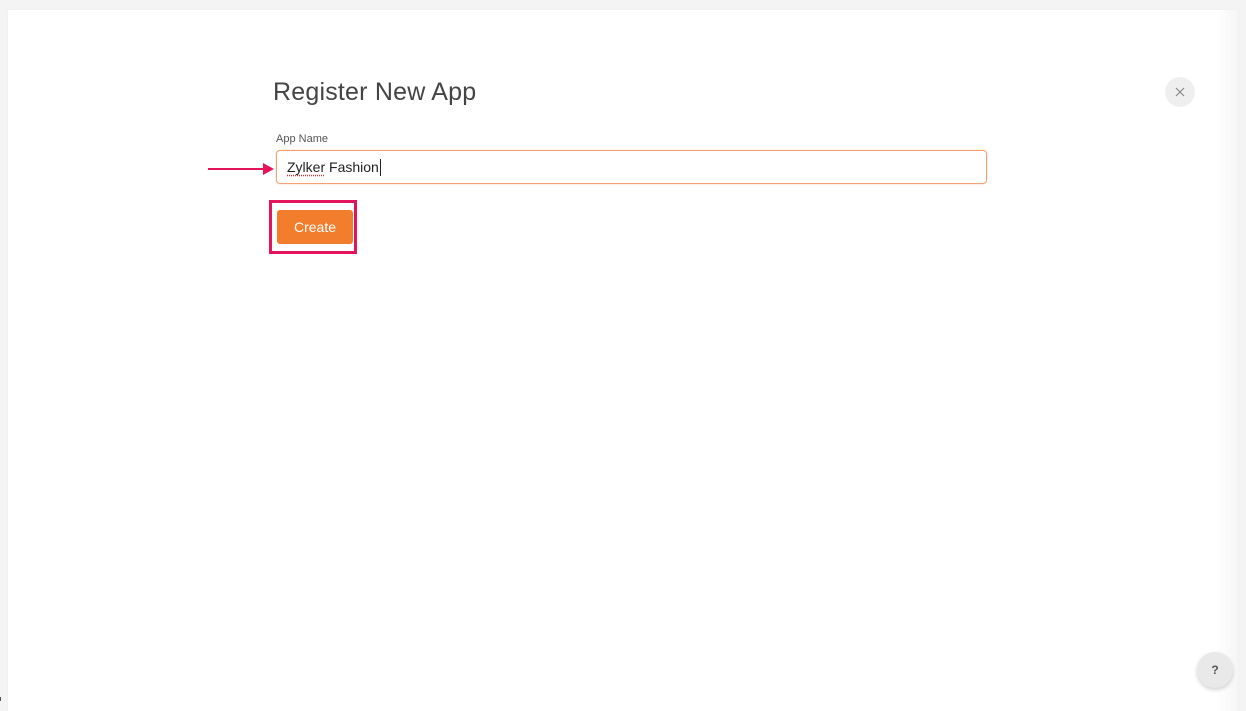 The height and width of the screenshot is (711, 1246). I want to click on close-button, so click(1180, 92).